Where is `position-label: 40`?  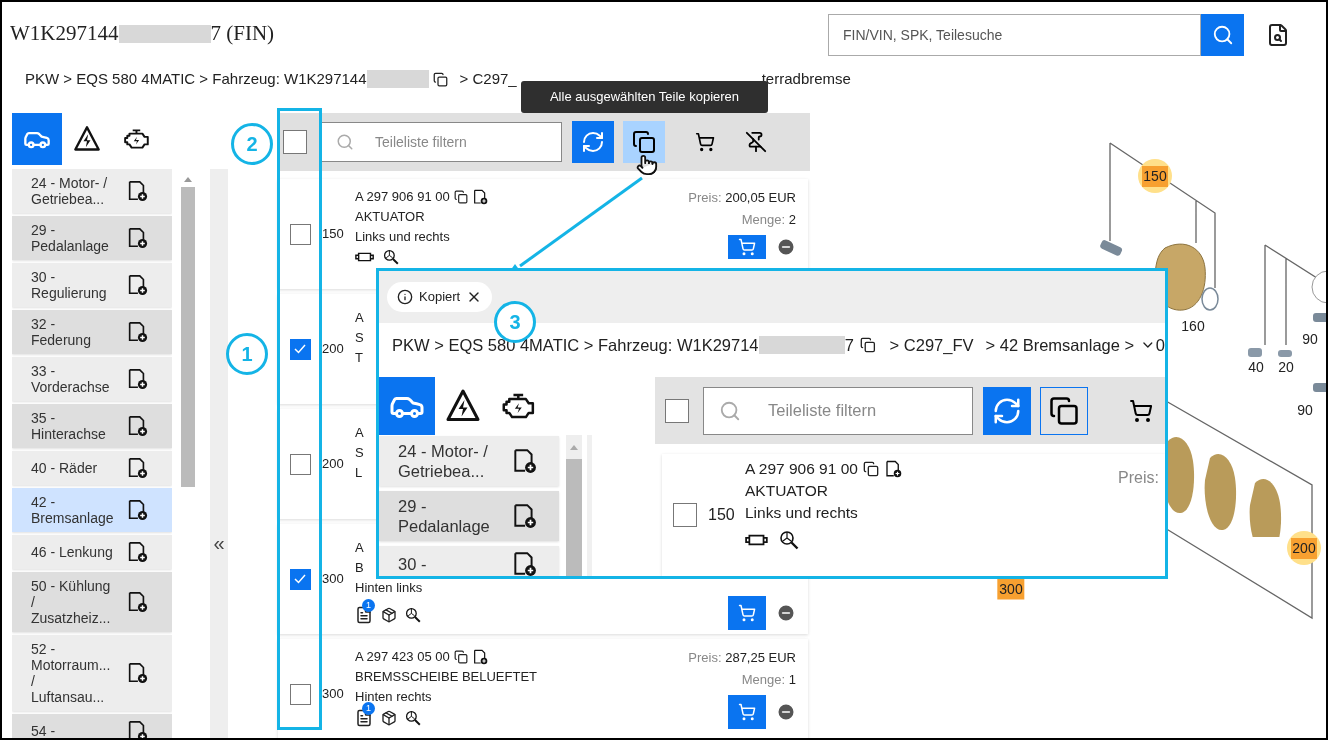
position-label: 40 is located at coordinates (1256, 367).